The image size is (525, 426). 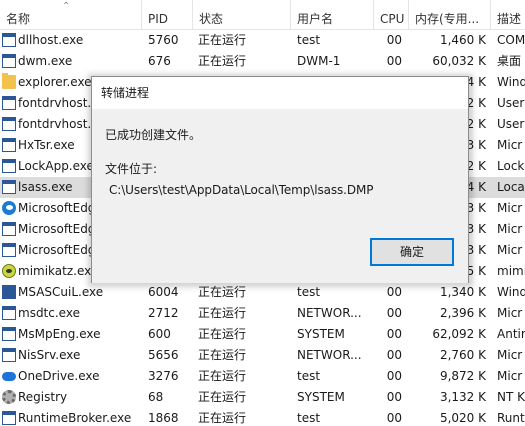 What do you see at coordinates (71, 15) in the screenshot?
I see `column-header-name: 名称` at bounding box center [71, 15].